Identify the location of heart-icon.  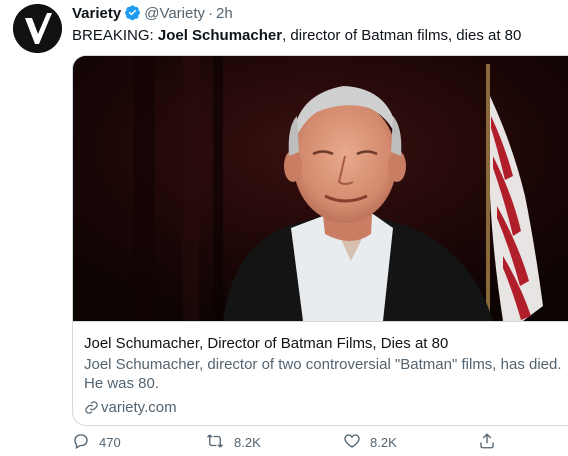
(356, 442).